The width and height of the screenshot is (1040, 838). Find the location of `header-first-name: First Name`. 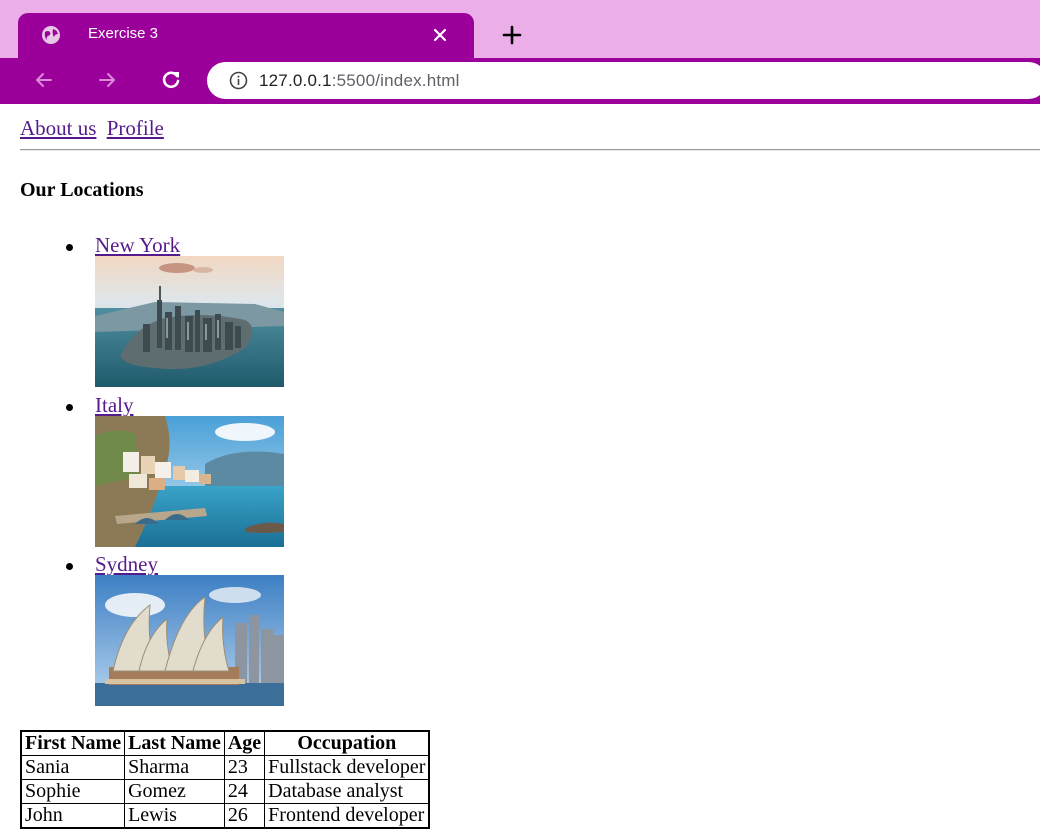

header-first-name: First Name is located at coordinates (73, 743).